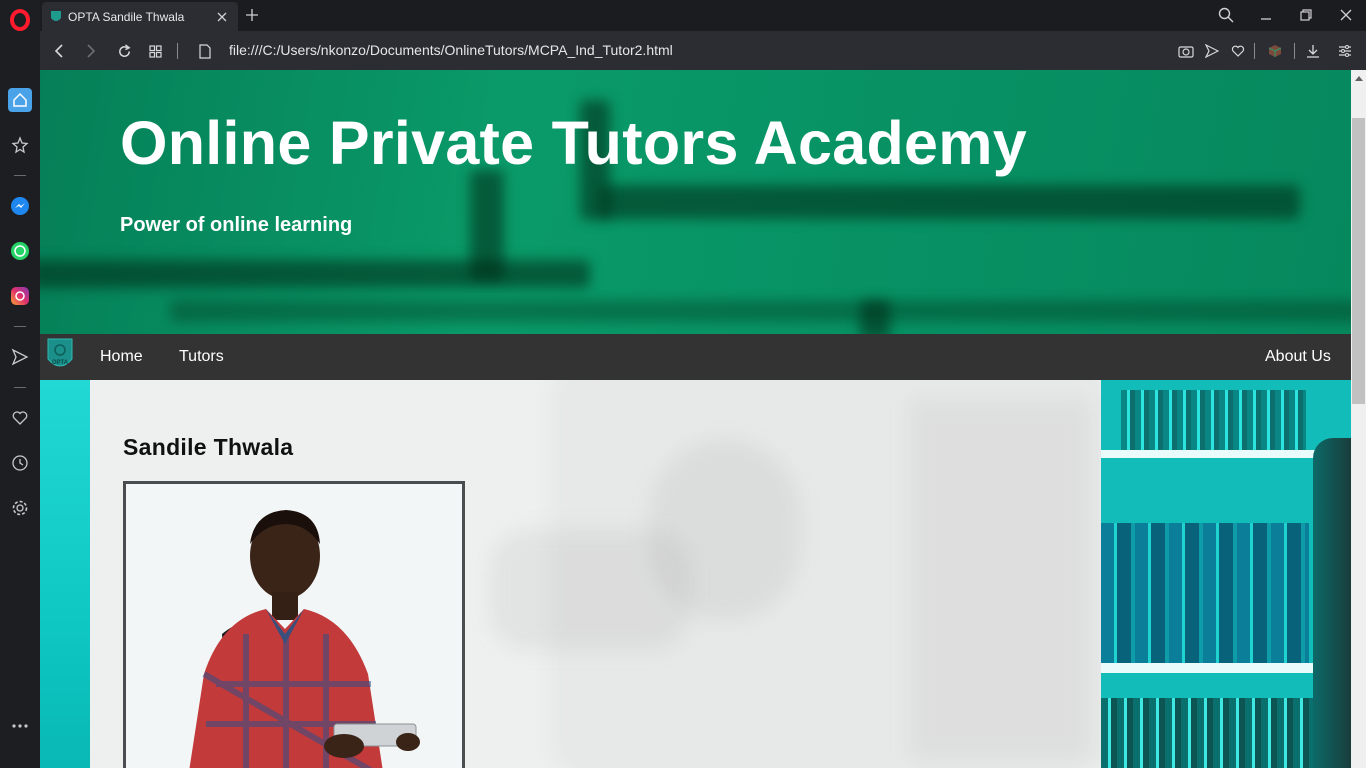 The width and height of the screenshot is (1366, 768). I want to click on tab-title: OPTA Sandile Thwala, so click(126, 16).